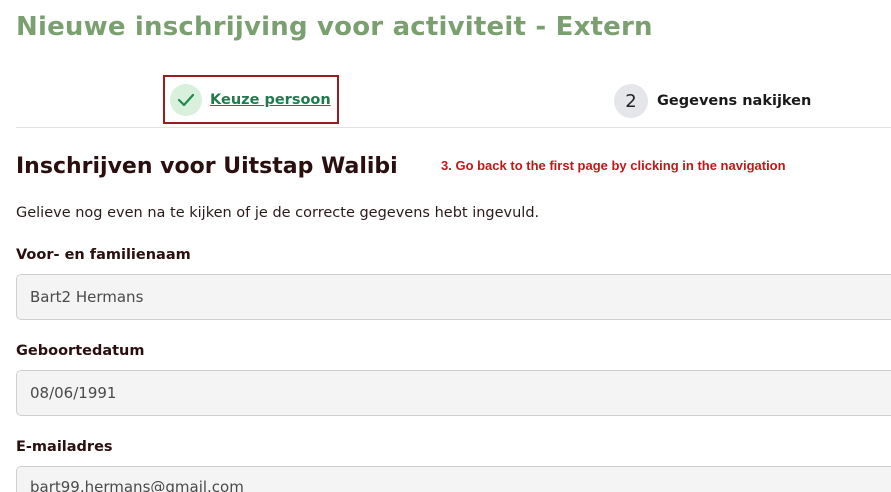  Describe the element at coordinates (64, 447) in the screenshot. I see `email-label: E-mailadres` at that location.